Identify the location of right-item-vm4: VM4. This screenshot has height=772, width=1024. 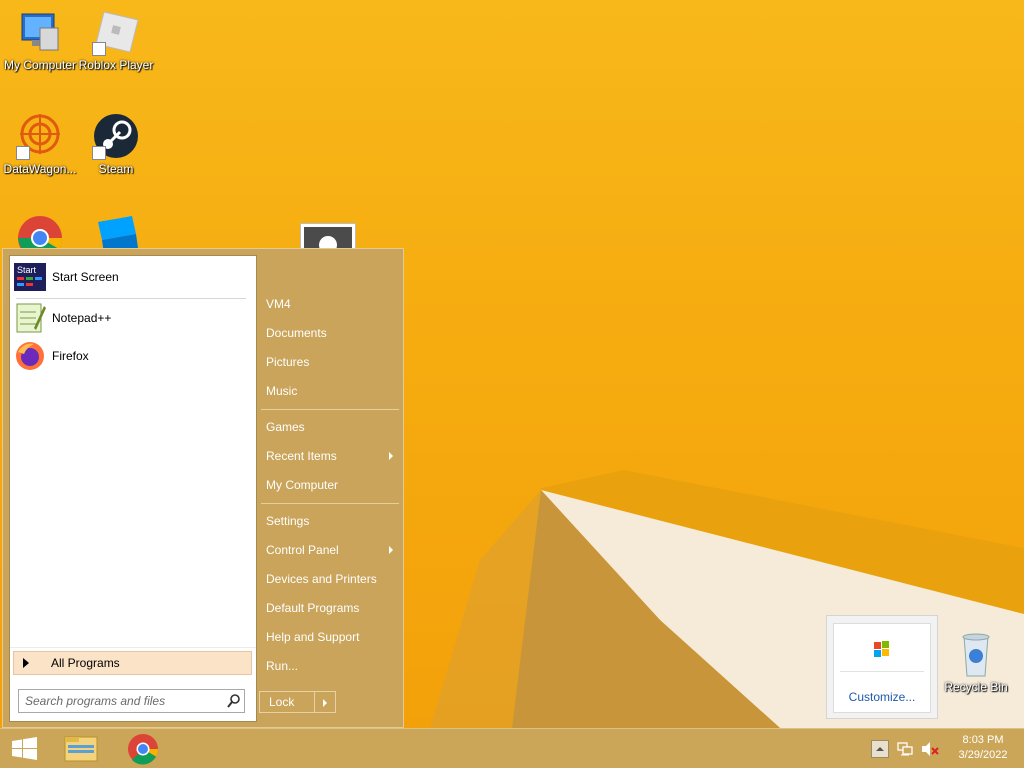
(332, 304).